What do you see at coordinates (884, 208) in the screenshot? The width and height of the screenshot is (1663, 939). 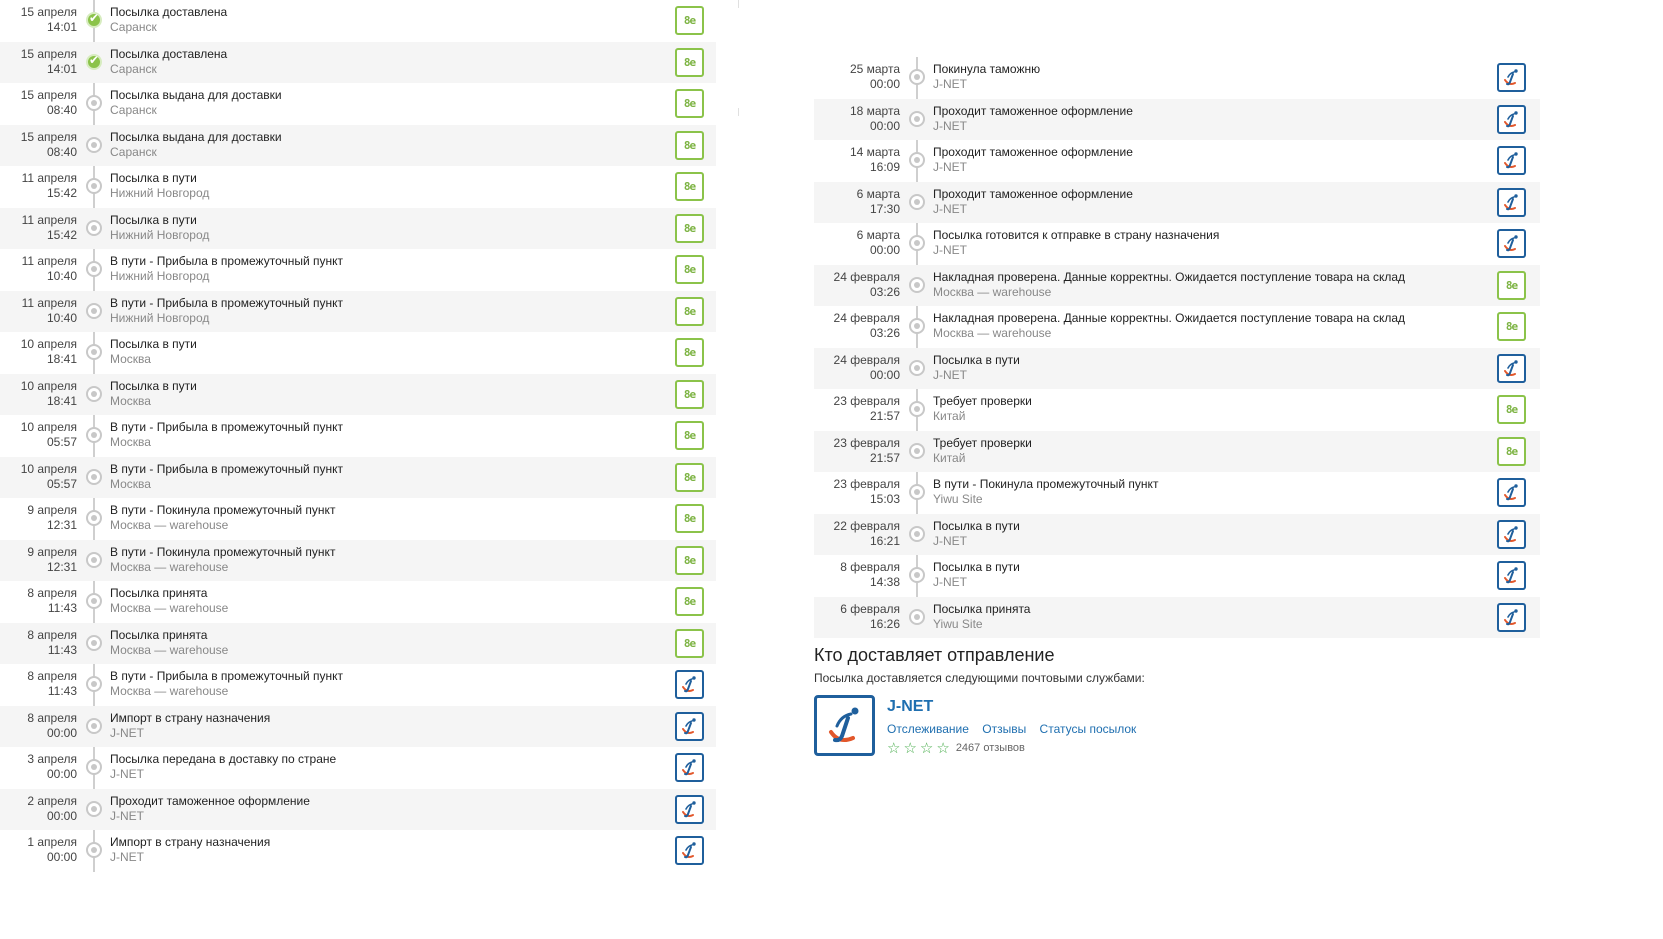 I see `event-time: 17:30` at bounding box center [884, 208].